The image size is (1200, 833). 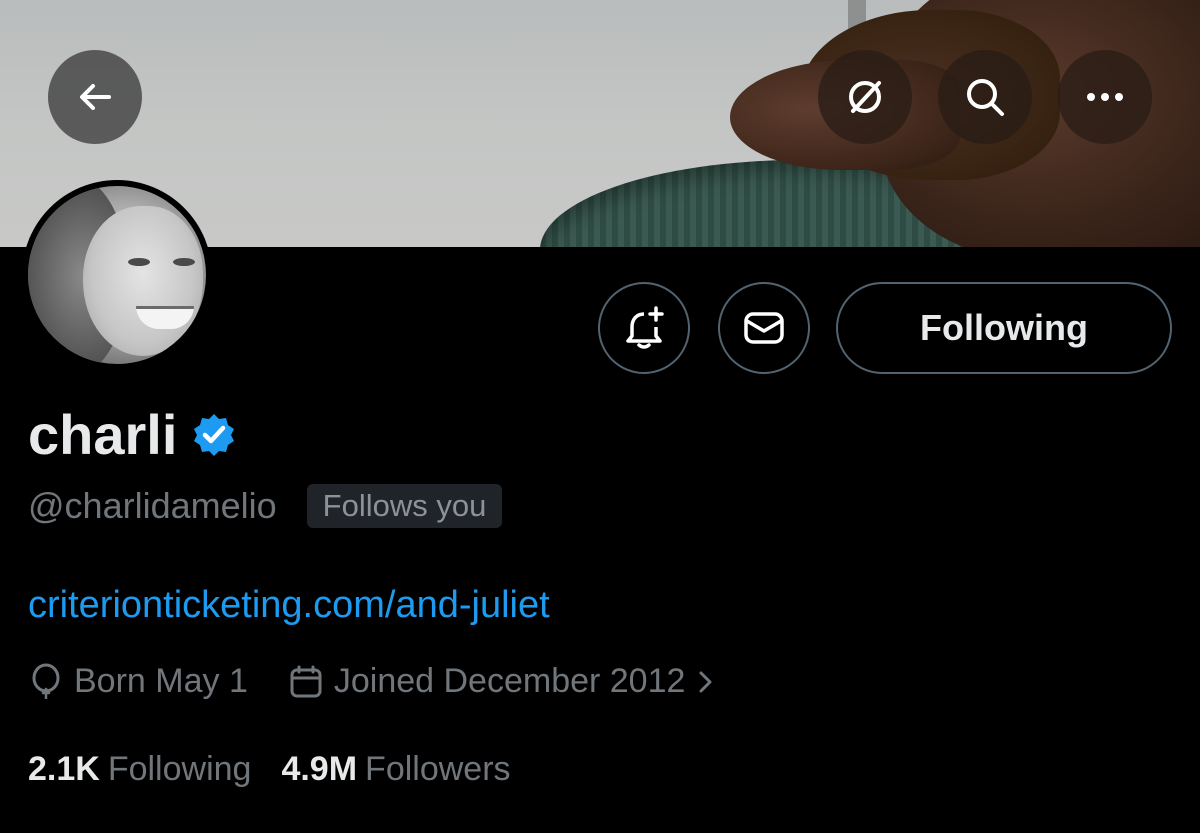 I want to click on following-stat: 2.1K Following, so click(x=139, y=769).